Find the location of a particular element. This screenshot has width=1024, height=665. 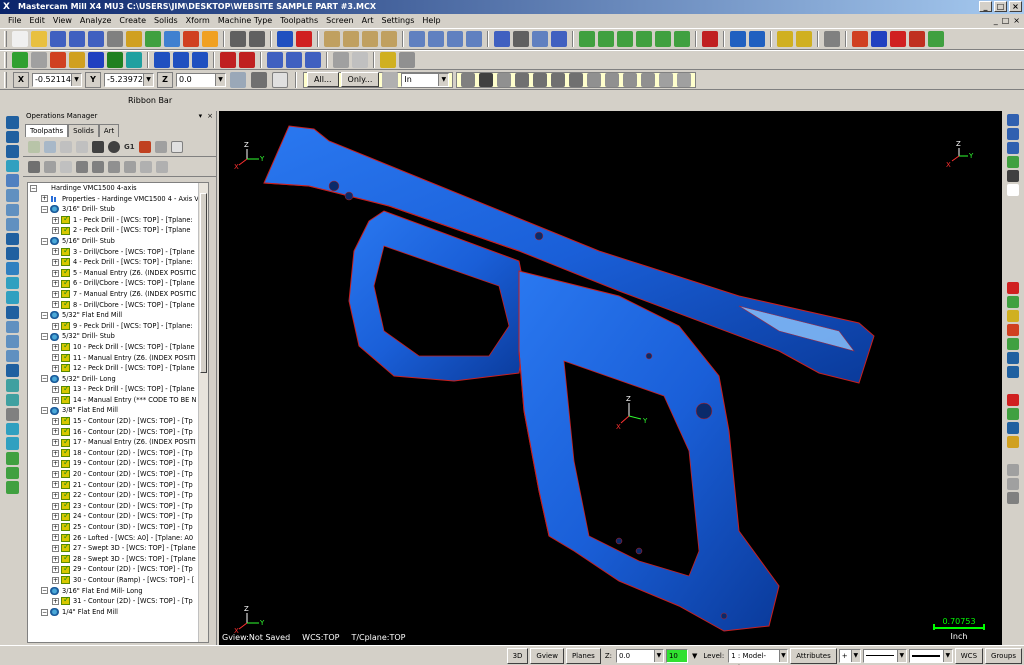

new-icon is located at coordinates (20, 39).